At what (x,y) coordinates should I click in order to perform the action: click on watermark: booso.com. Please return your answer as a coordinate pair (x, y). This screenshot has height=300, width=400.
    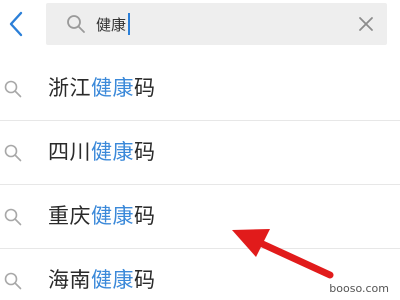
    Looking at the image, I should click on (359, 288).